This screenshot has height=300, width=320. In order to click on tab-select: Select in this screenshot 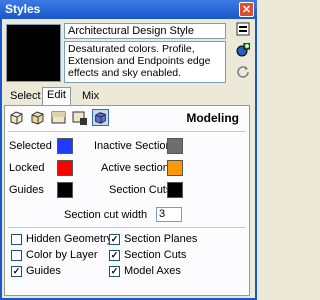, I will do `click(25, 96)`.